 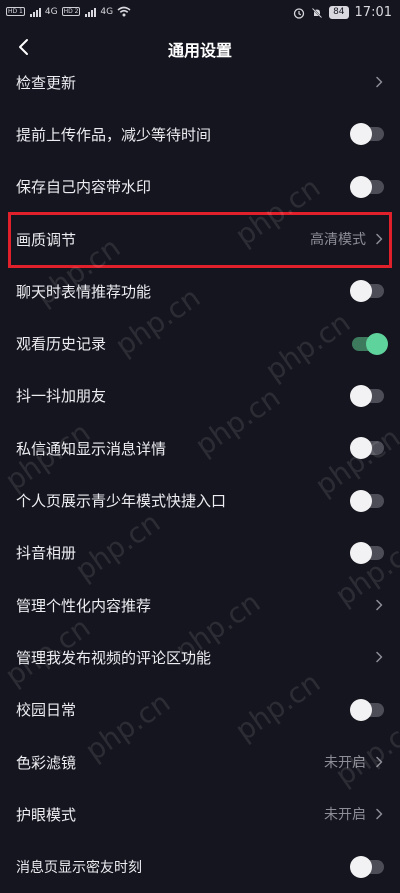 I want to click on settings-row-label: 管理我发布视频的评论区功能, so click(x=114, y=657).